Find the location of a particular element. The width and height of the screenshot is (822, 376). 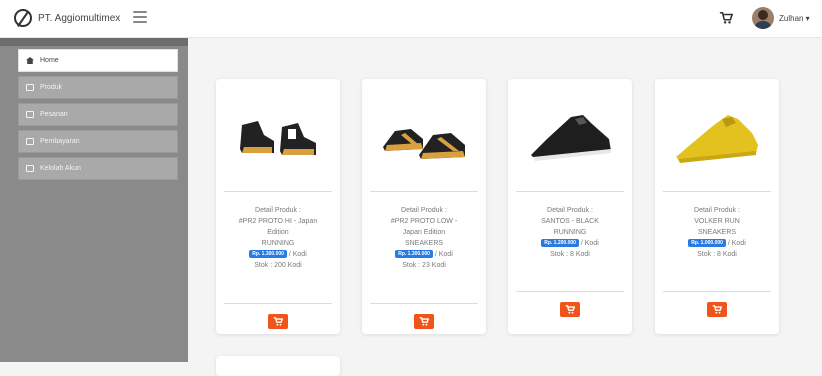

product-name-line: VOLKER RUN is located at coordinates (717, 221).